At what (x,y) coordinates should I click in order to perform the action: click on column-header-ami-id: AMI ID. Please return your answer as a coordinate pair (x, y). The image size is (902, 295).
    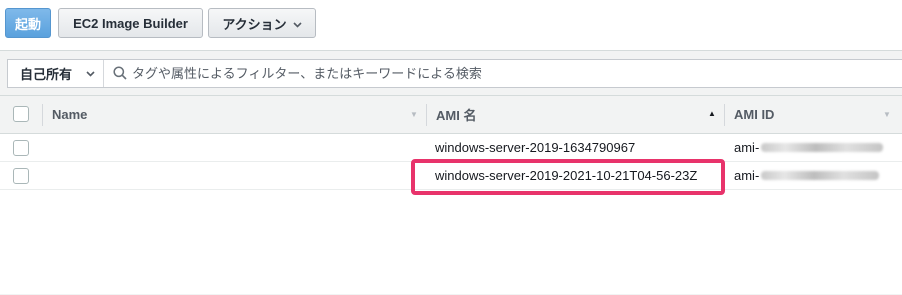
    Looking at the image, I should click on (809, 114).